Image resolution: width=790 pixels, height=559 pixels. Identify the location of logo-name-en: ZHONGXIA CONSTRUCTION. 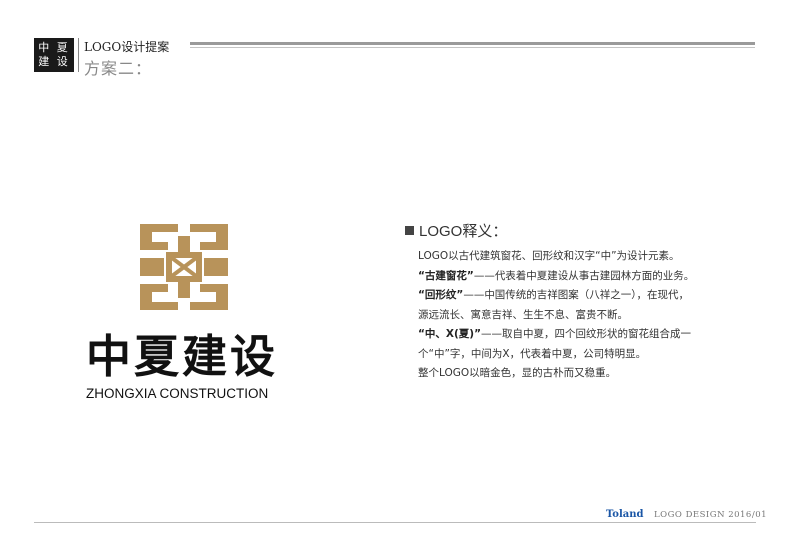
(177, 393).